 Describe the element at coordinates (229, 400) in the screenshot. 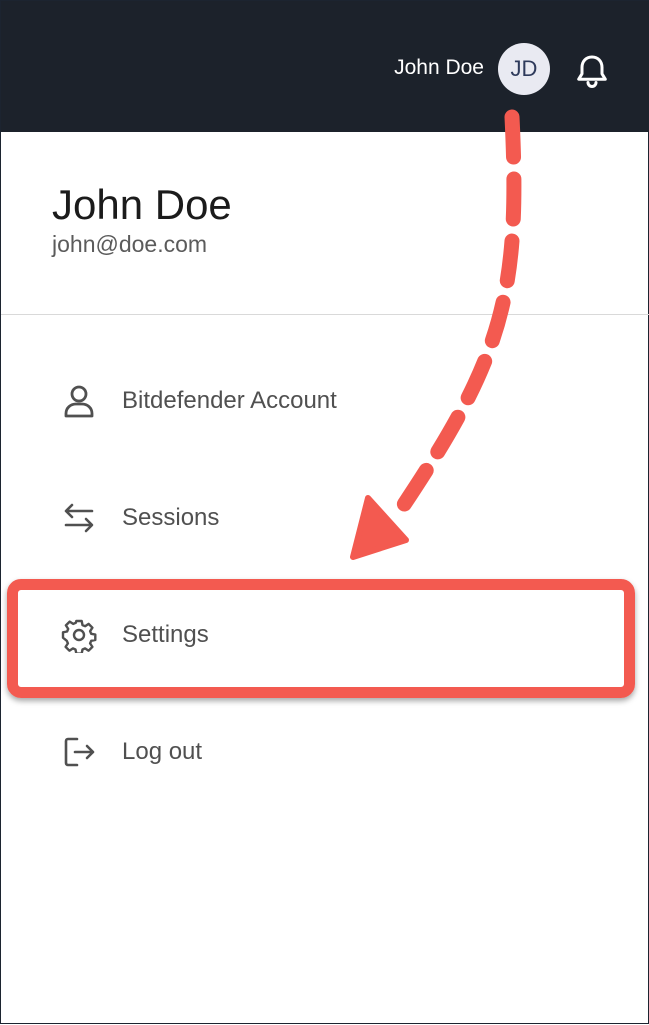

I see `menu-item-label: Bitdefender Account` at that location.